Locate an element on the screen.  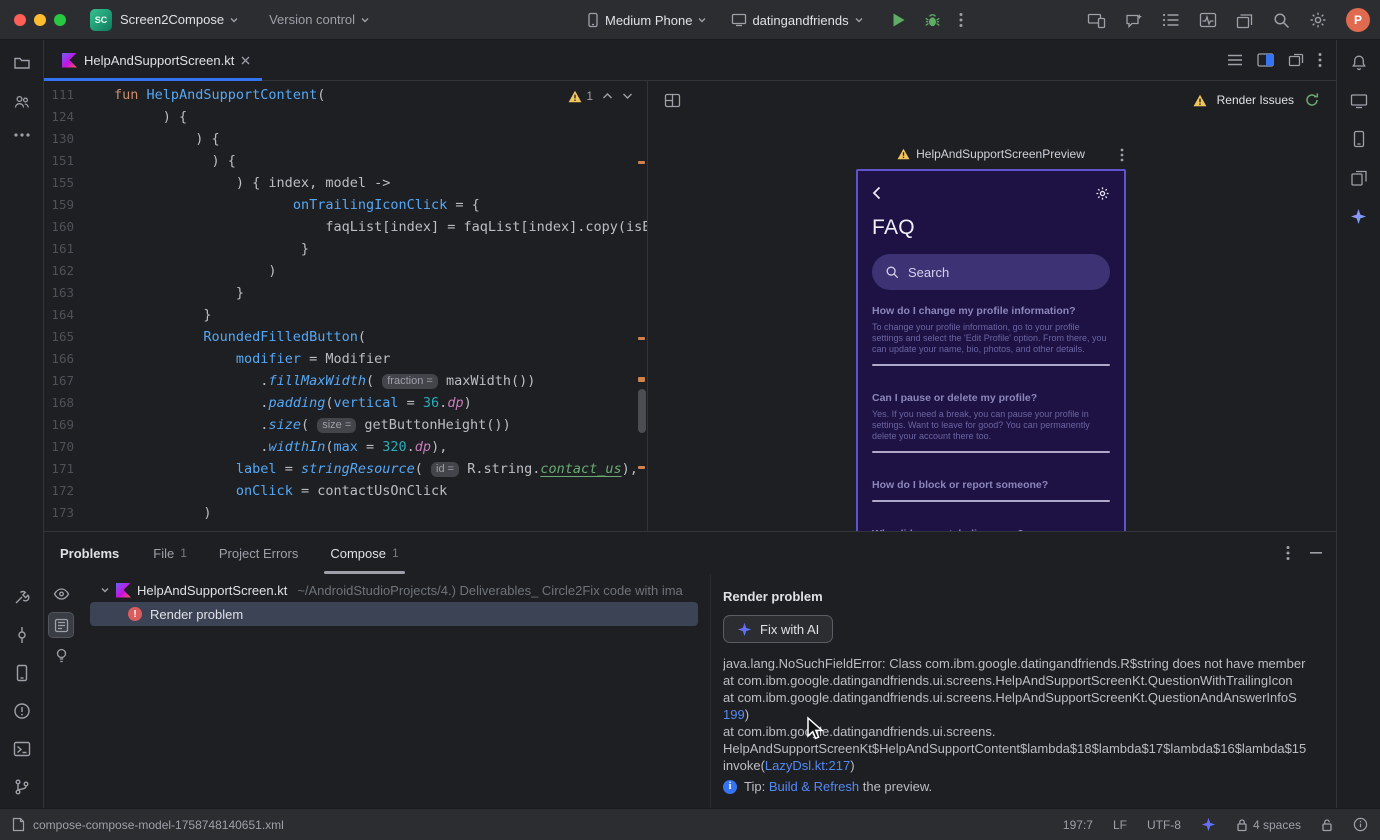
line-number: 172 is located at coordinates (79, 491).